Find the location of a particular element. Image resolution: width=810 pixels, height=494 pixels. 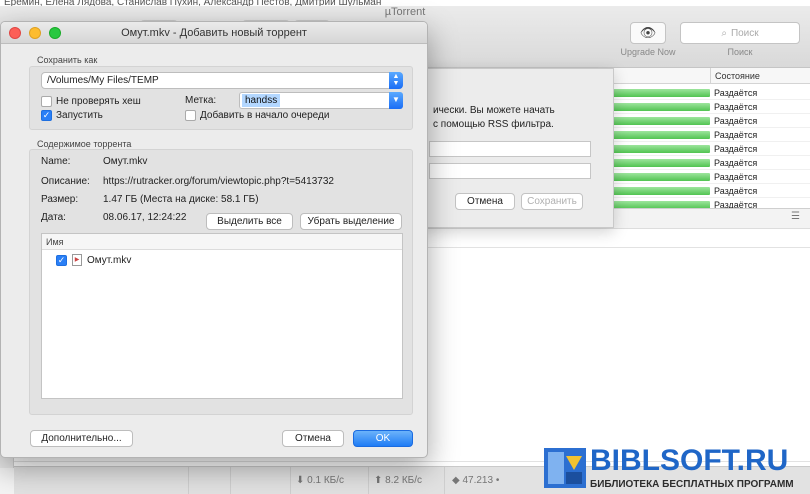

dialog-titlebar: Омут.mkv - Добавить новый торрент is located at coordinates (214, 33).